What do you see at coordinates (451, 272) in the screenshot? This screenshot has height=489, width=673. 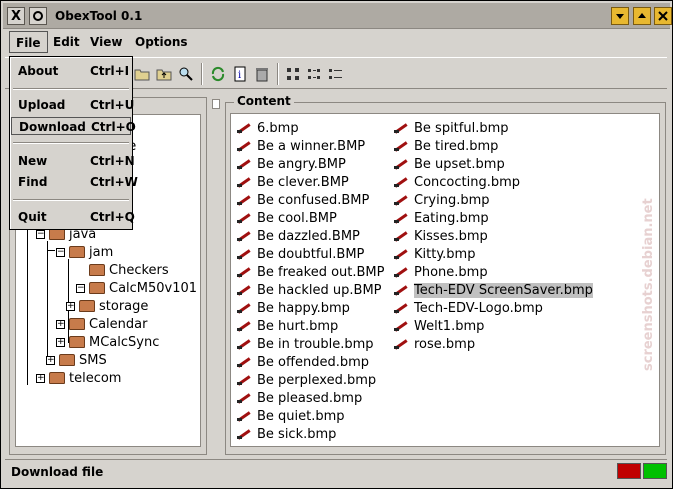 I see `file-name: Phone.bmp` at bounding box center [451, 272].